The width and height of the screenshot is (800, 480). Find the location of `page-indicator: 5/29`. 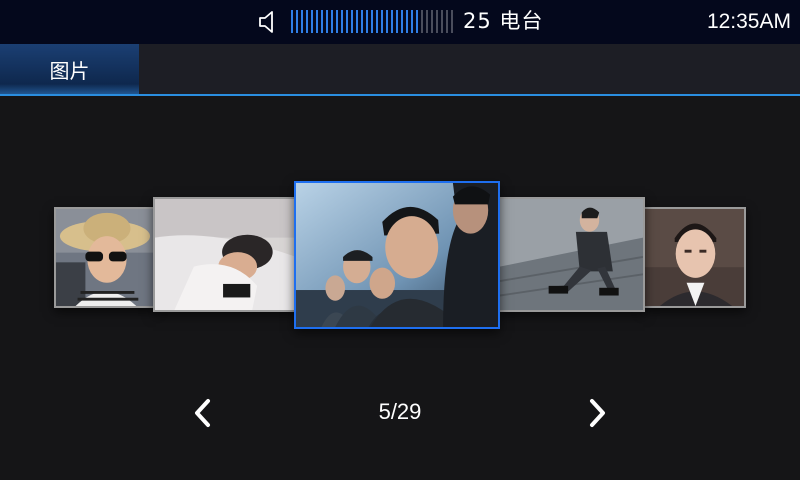

page-indicator: 5/29 is located at coordinates (400, 411).